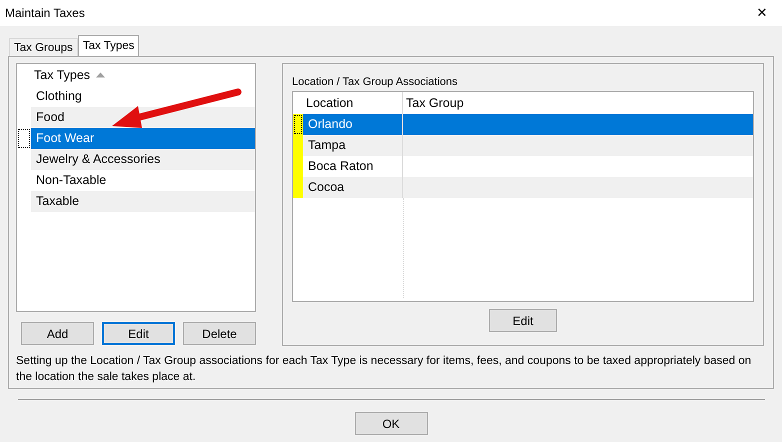 The image size is (782, 442). Describe the element at coordinates (375, 82) in the screenshot. I see `group-title: Location / Tax Group Associations` at that location.